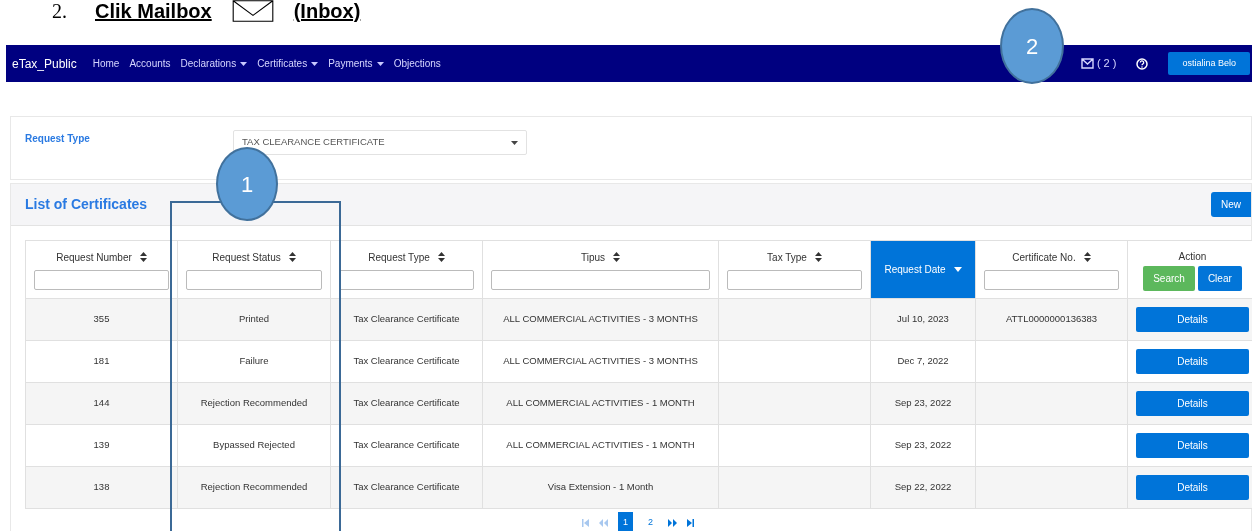 This screenshot has width=1252, height=531. Describe the element at coordinates (153, 12) in the screenshot. I see `step-title: Clik Mailbox` at that location.